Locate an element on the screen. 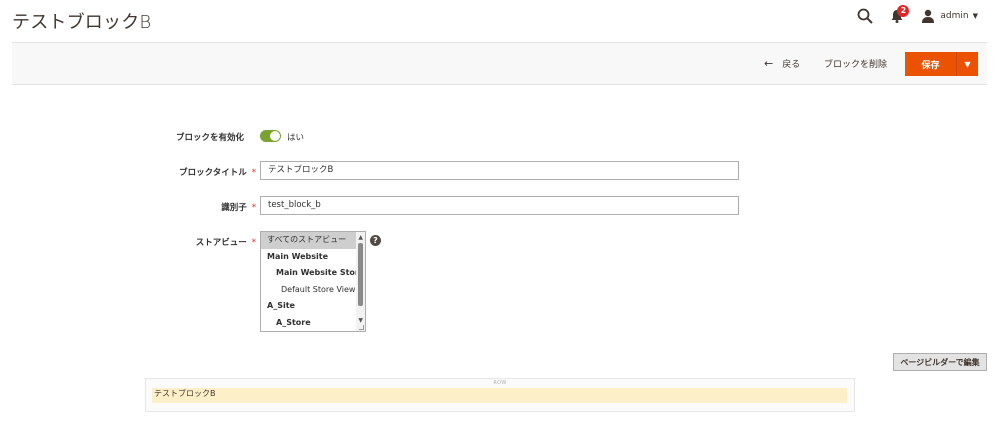 Image resolution: width=1000 pixels, height=439 pixels. scrollbar-thumb is located at coordinates (360, 274).